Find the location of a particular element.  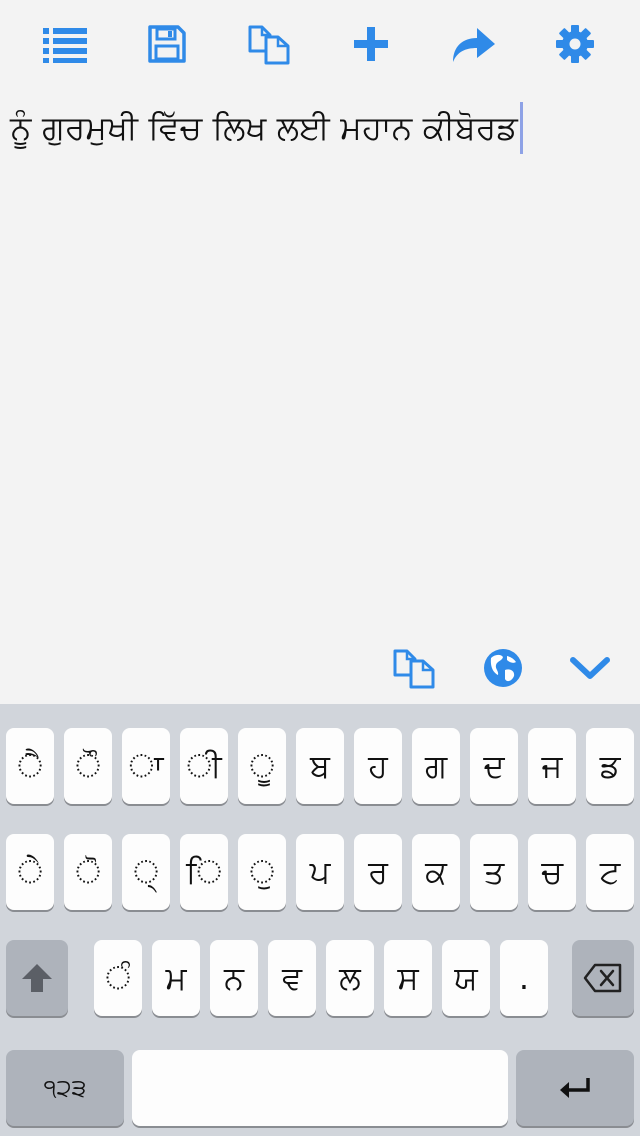

share-button is located at coordinates (473, 44).